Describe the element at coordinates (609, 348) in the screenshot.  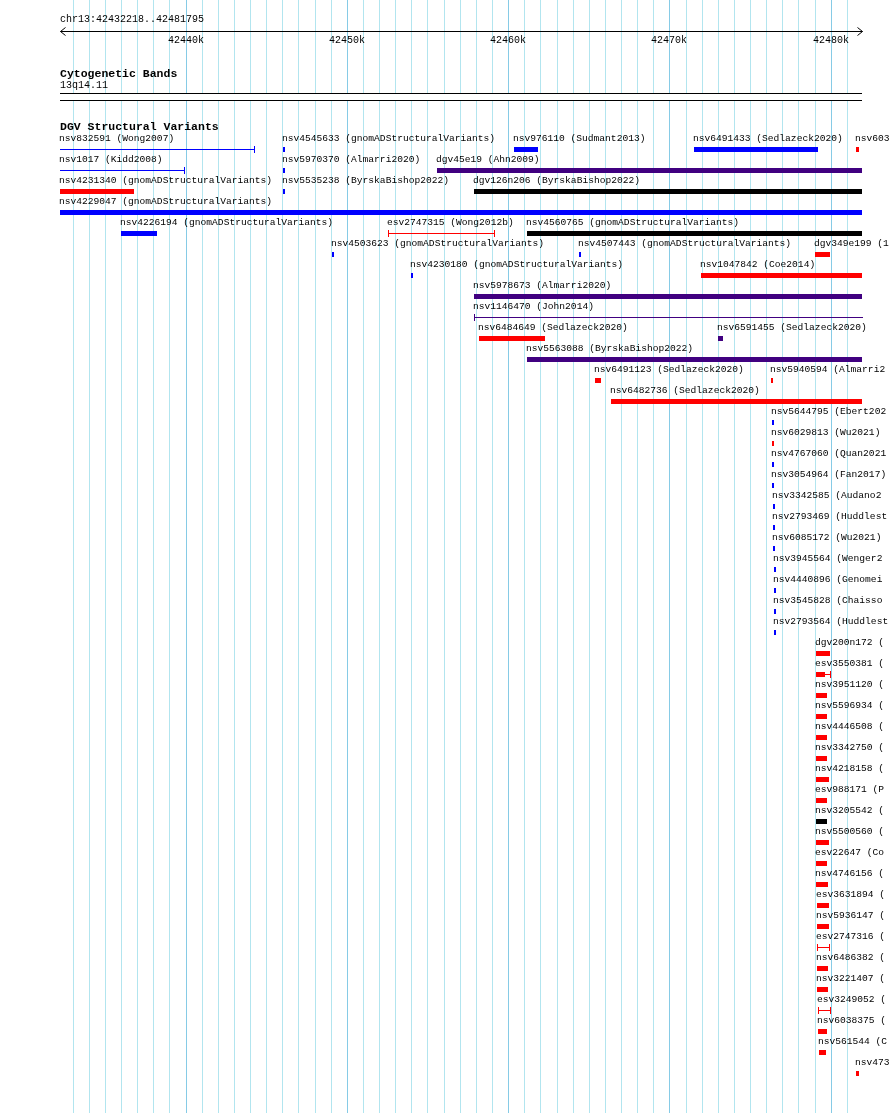
I see `feature-label: nsv5563088 (ByrskaBishop2022)` at that location.